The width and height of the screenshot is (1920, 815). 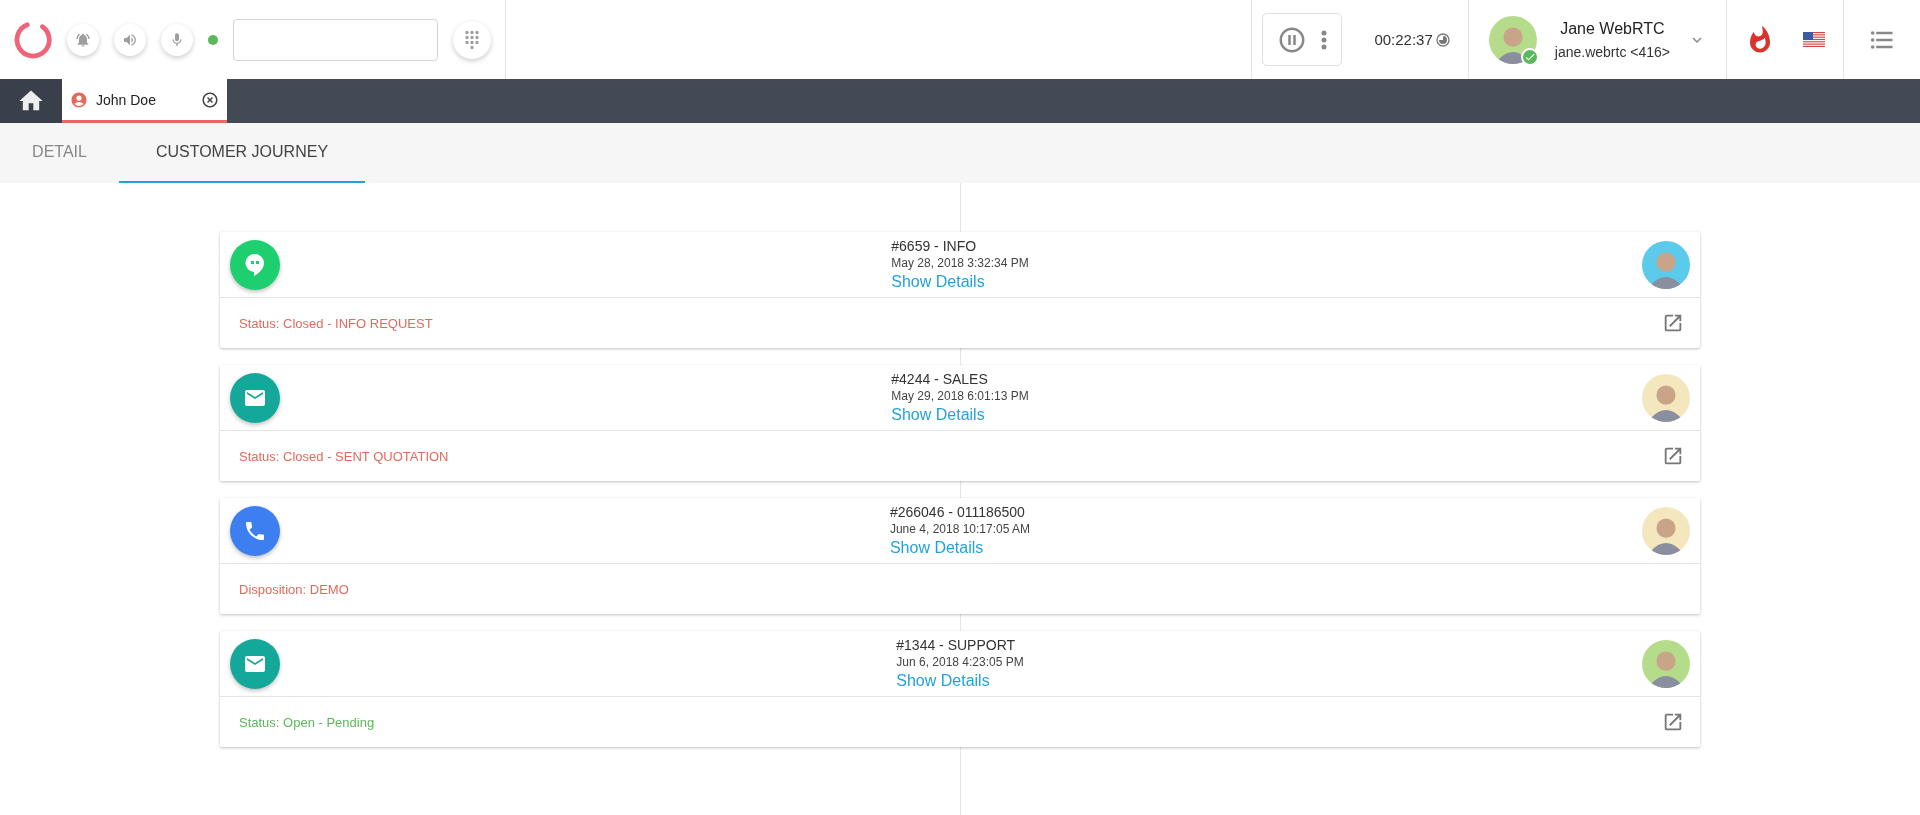 I want to click on user-icon, so click(x=79, y=99).